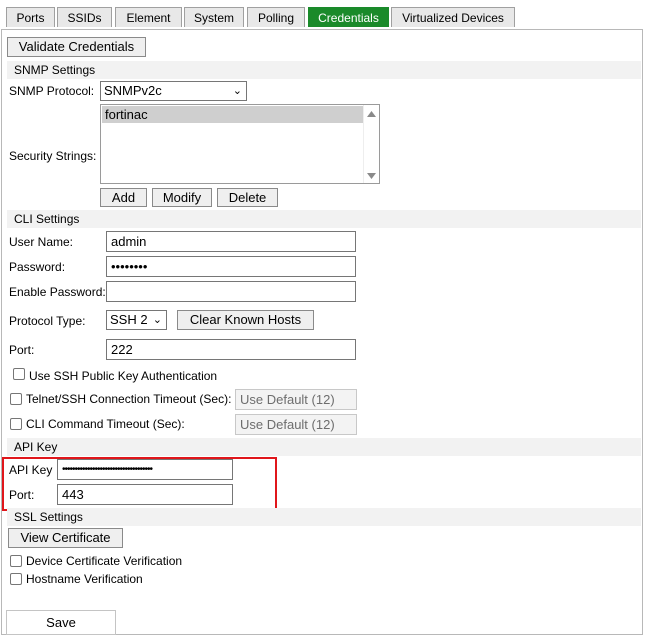 The image size is (645, 637). I want to click on snmp-protocol-value: SNMPv2c, so click(133, 90).